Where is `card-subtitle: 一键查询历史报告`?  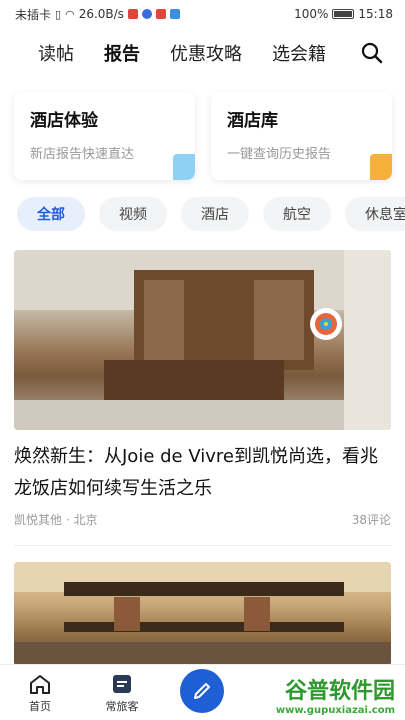
card-subtitle: 一键查询历史报告 is located at coordinates (279, 154).